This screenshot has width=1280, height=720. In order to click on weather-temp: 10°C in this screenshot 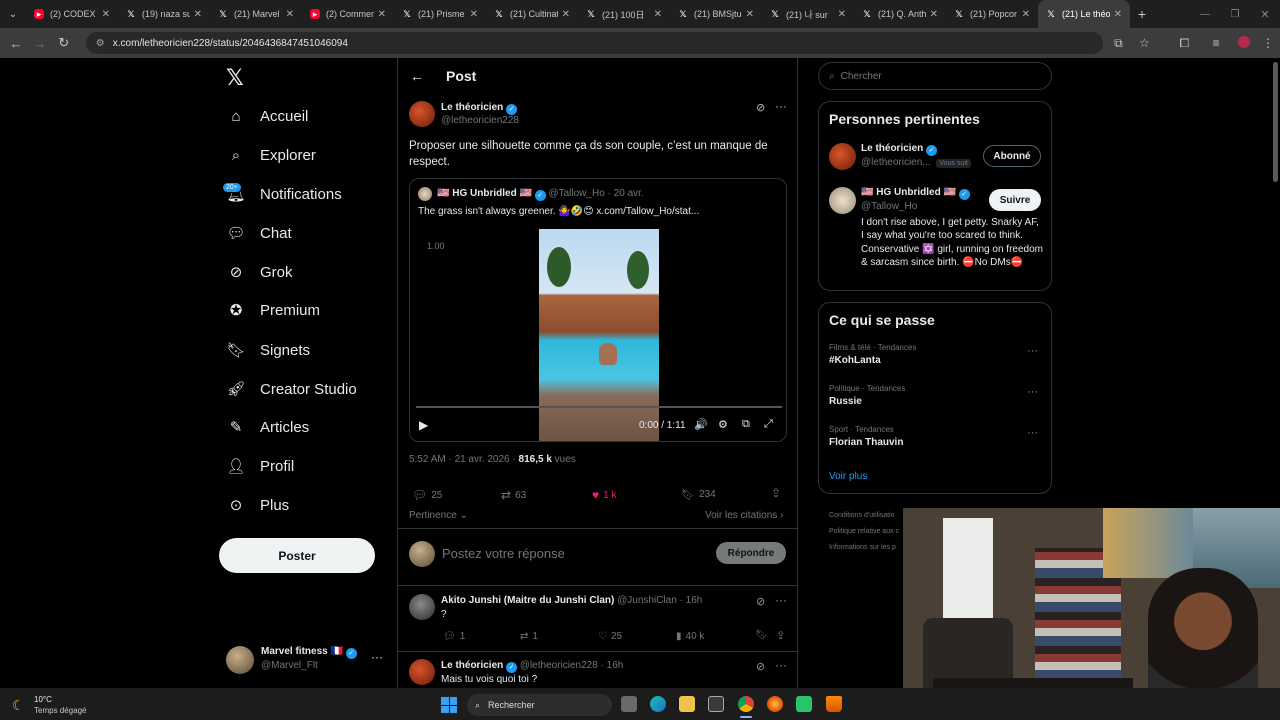, I will do `click(43, 699)`.